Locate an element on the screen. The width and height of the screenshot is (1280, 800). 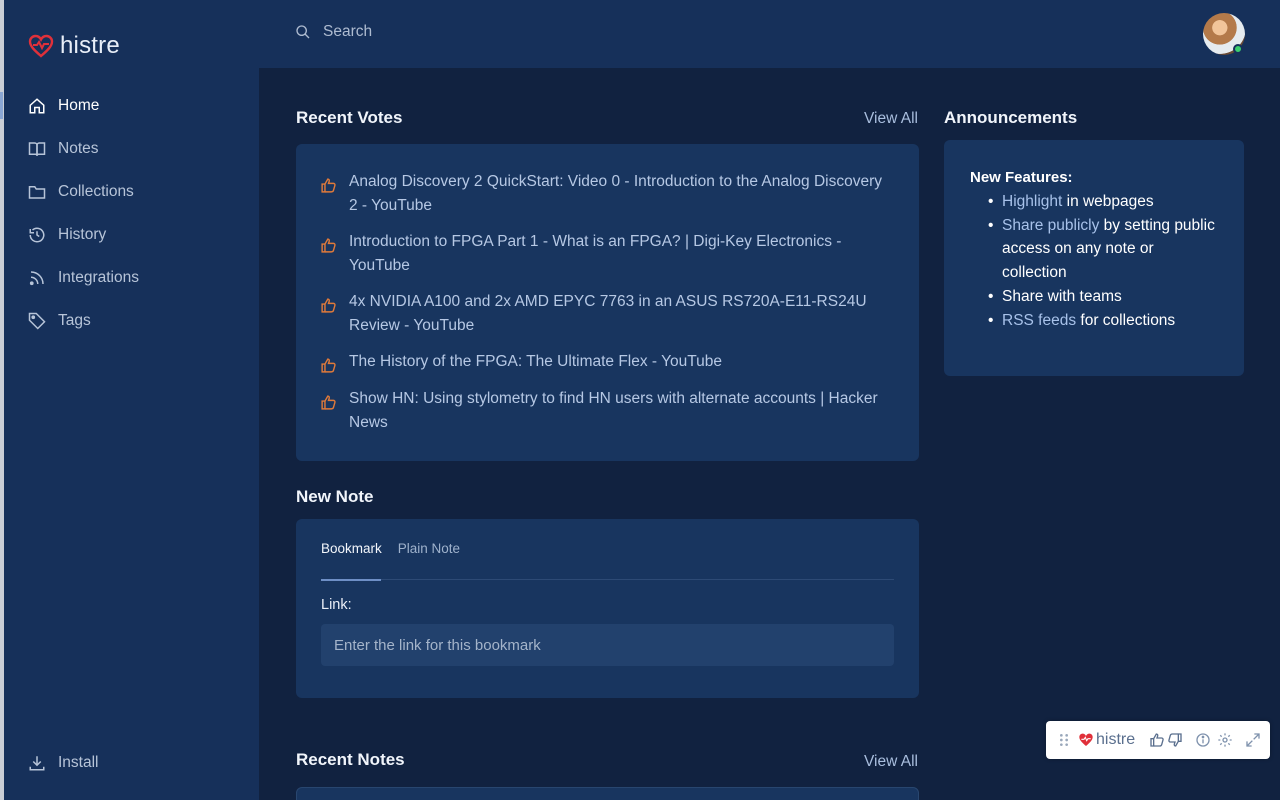
sidebar-item-notes: Notes is located at coordinates (131, 148).